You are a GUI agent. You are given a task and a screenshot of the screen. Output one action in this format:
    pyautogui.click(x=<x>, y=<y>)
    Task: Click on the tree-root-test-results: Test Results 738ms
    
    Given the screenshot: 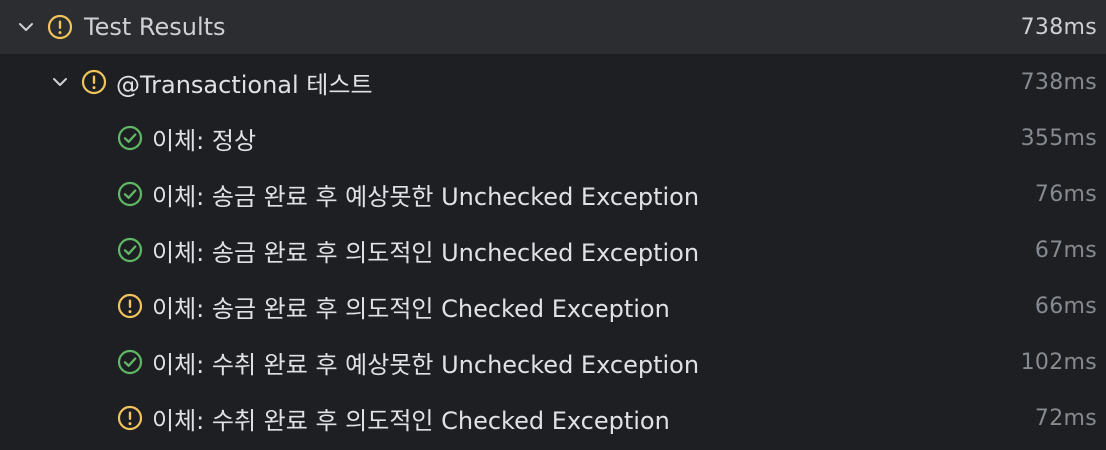 What is the action you would take?
    pyautogui.click(x=553, y=27)
    